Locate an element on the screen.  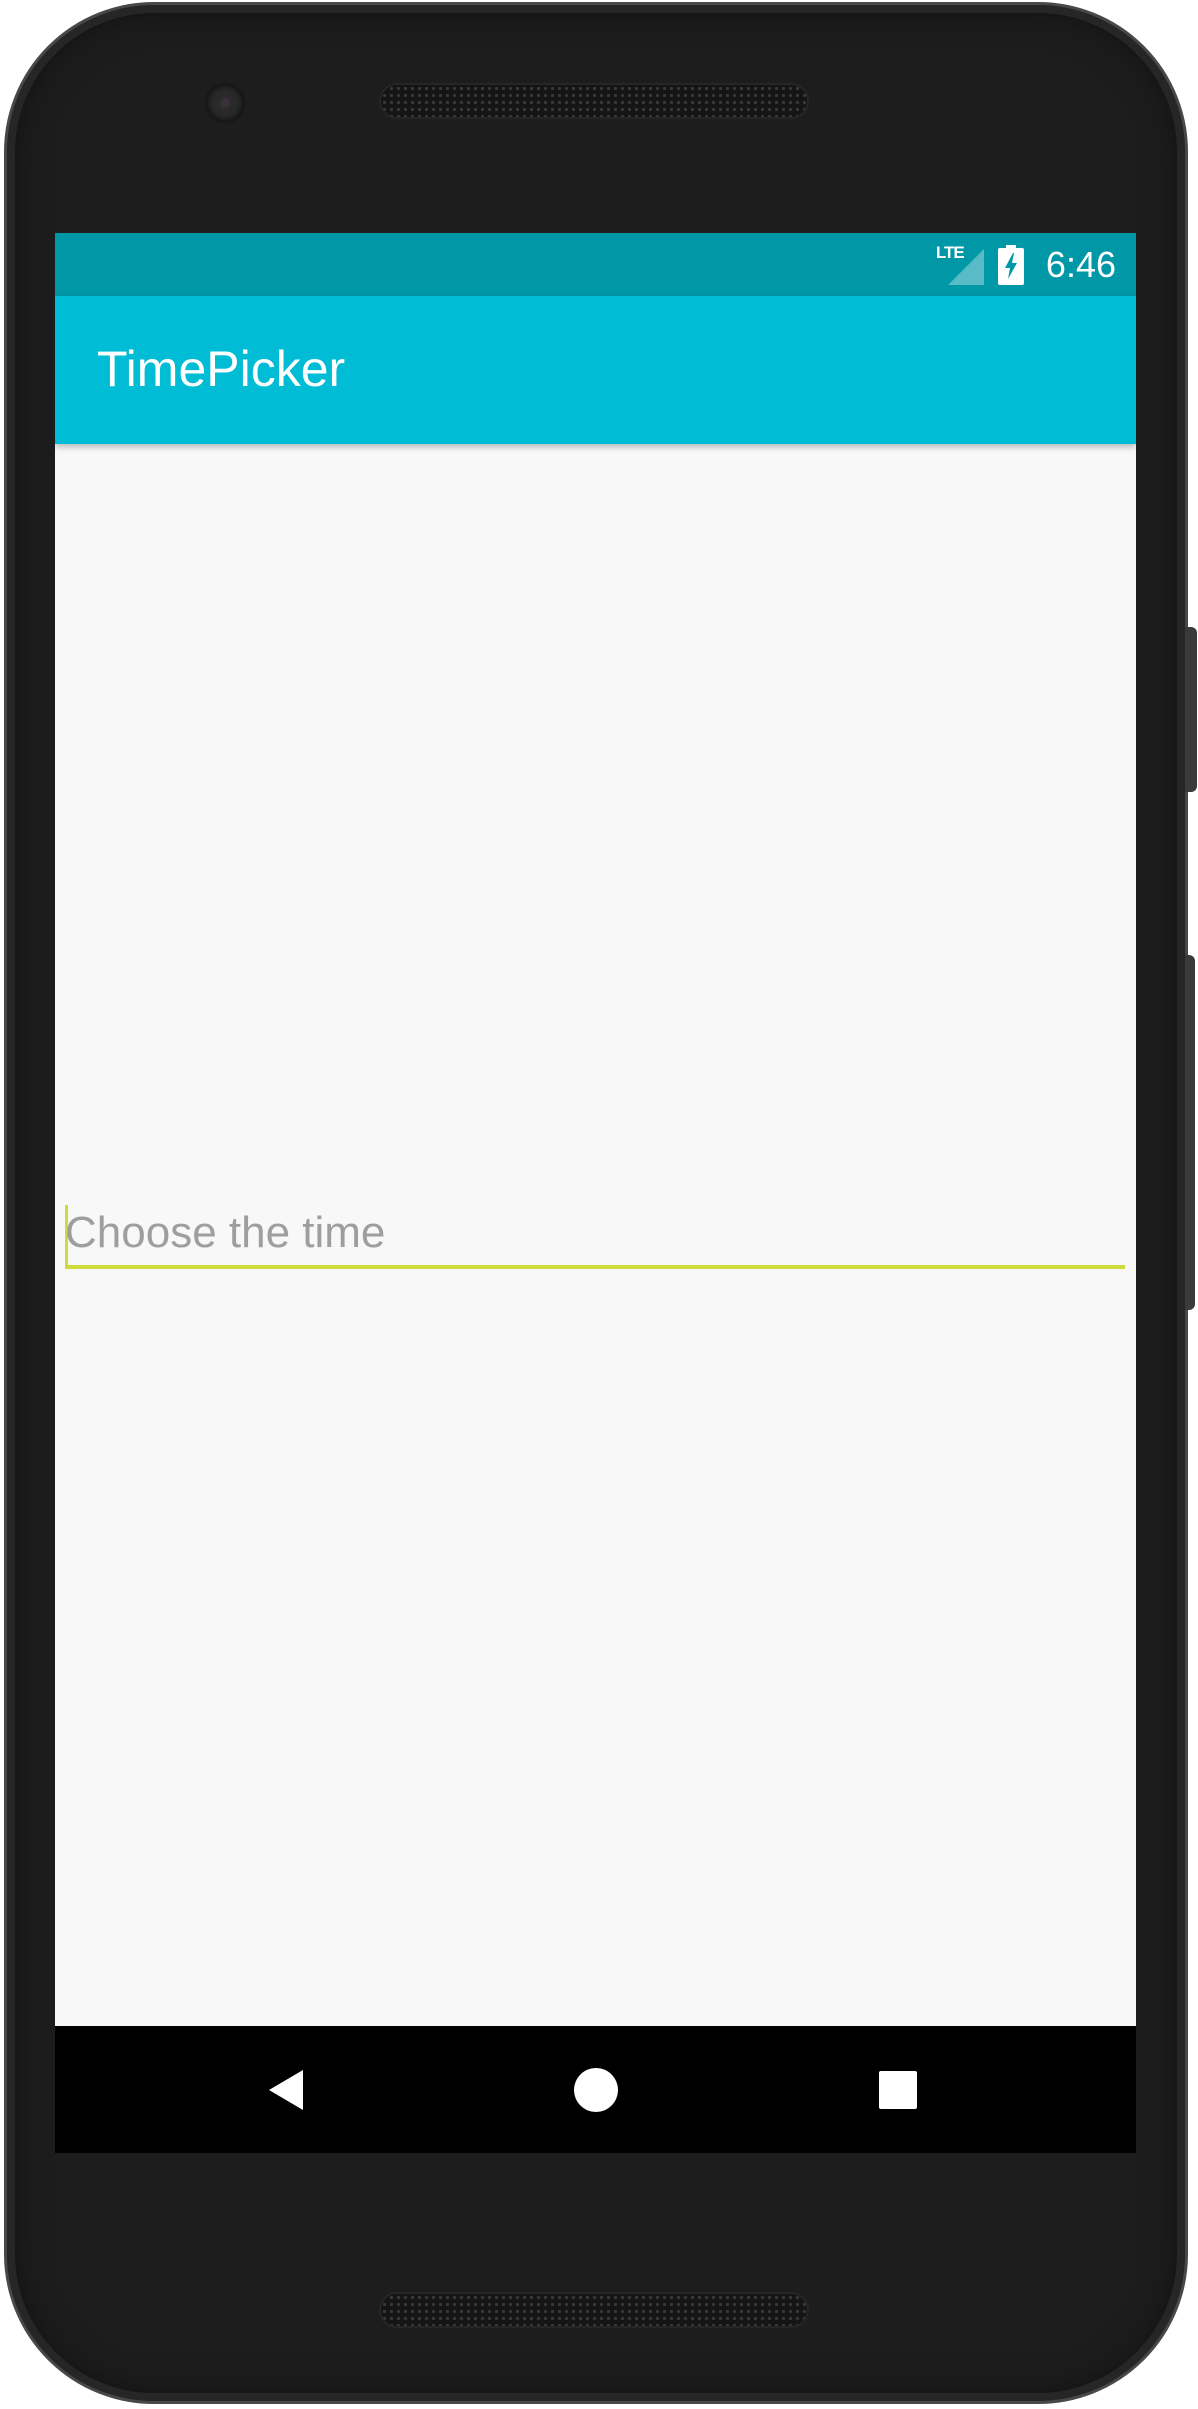
battery-charging-icon is located at coordinates (1010, 264).